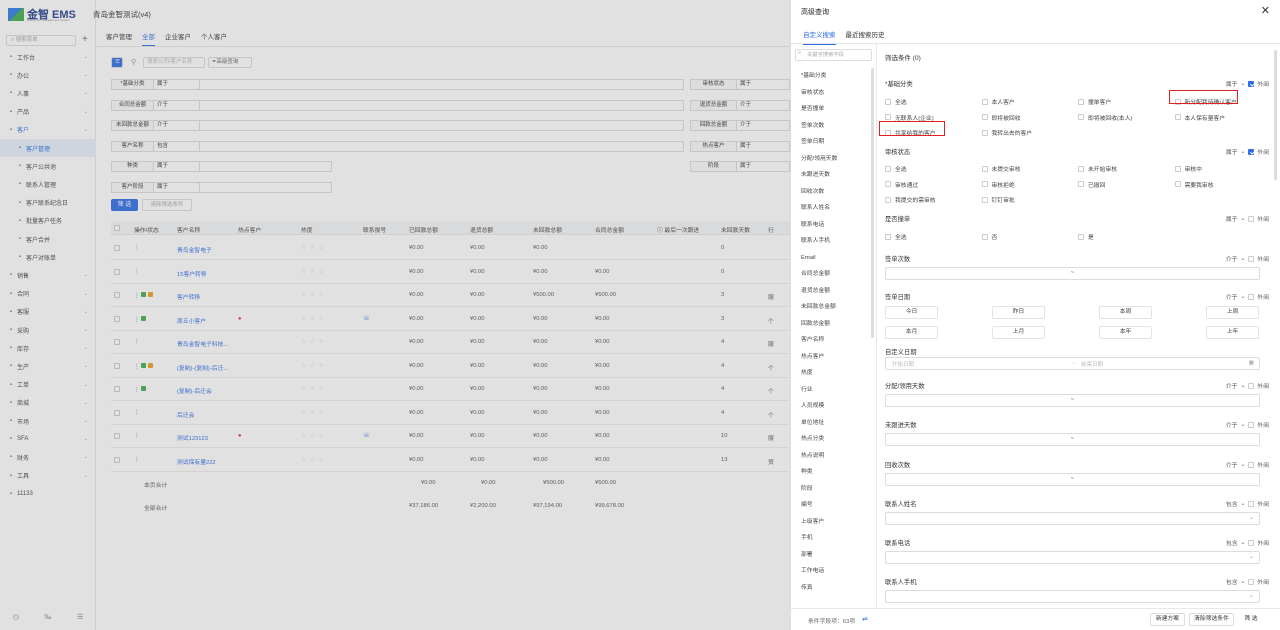  I want to click on field-item: 客户名称, so click(833, 342).